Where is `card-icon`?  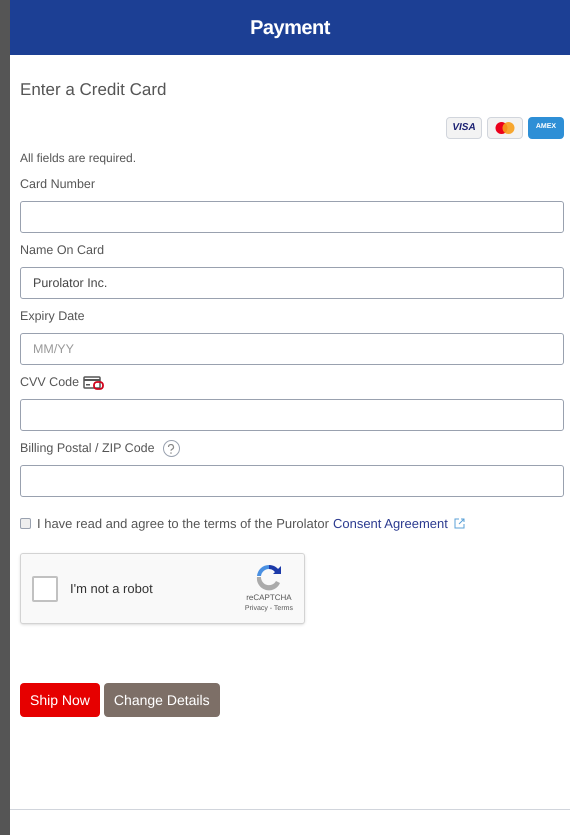 card-icon is located at coordinates (94, 383).